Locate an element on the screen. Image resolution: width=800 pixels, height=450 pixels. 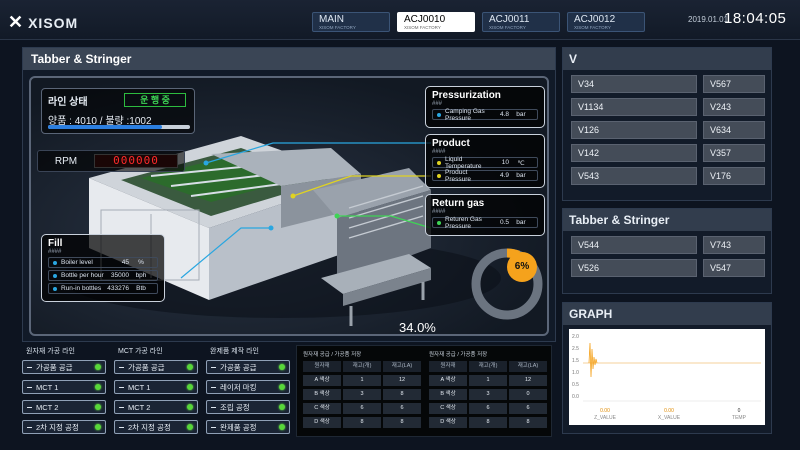
footer-label: X_VALUE is located at coordinates (669, 418).